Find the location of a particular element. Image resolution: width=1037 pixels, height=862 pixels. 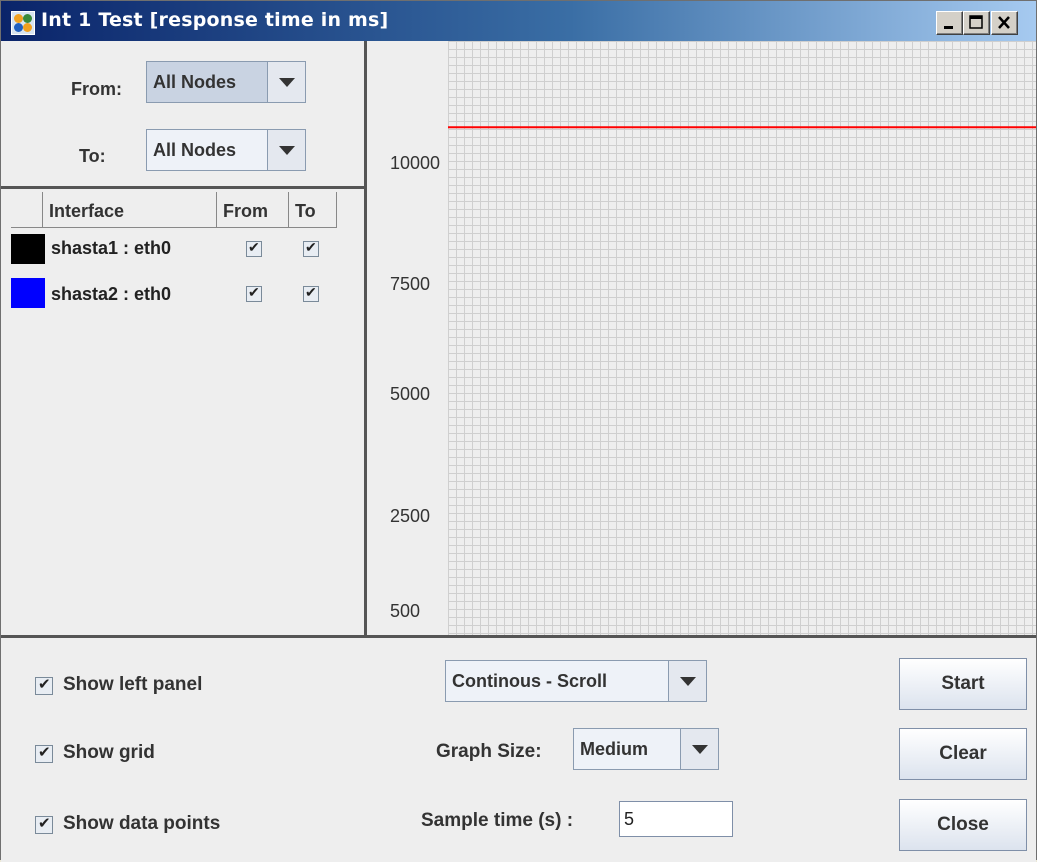

sample-time-input: 5 is located at coordinates (676, 819).